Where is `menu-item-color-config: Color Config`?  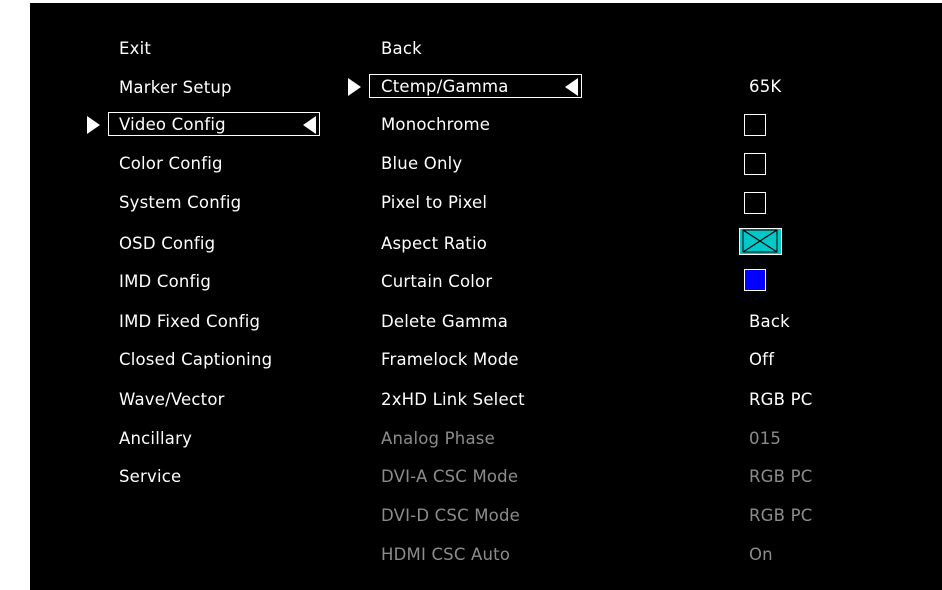
menu-item-color-config: Color Config is located at coordinates (171, 164).